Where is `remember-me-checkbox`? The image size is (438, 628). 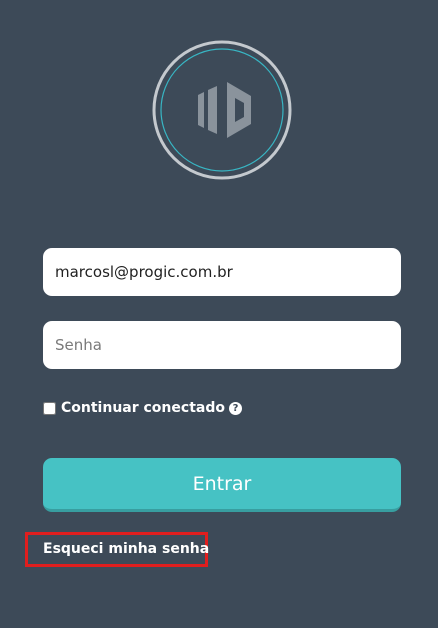
remember-me-checkbox is located at coordinates (49, 408).